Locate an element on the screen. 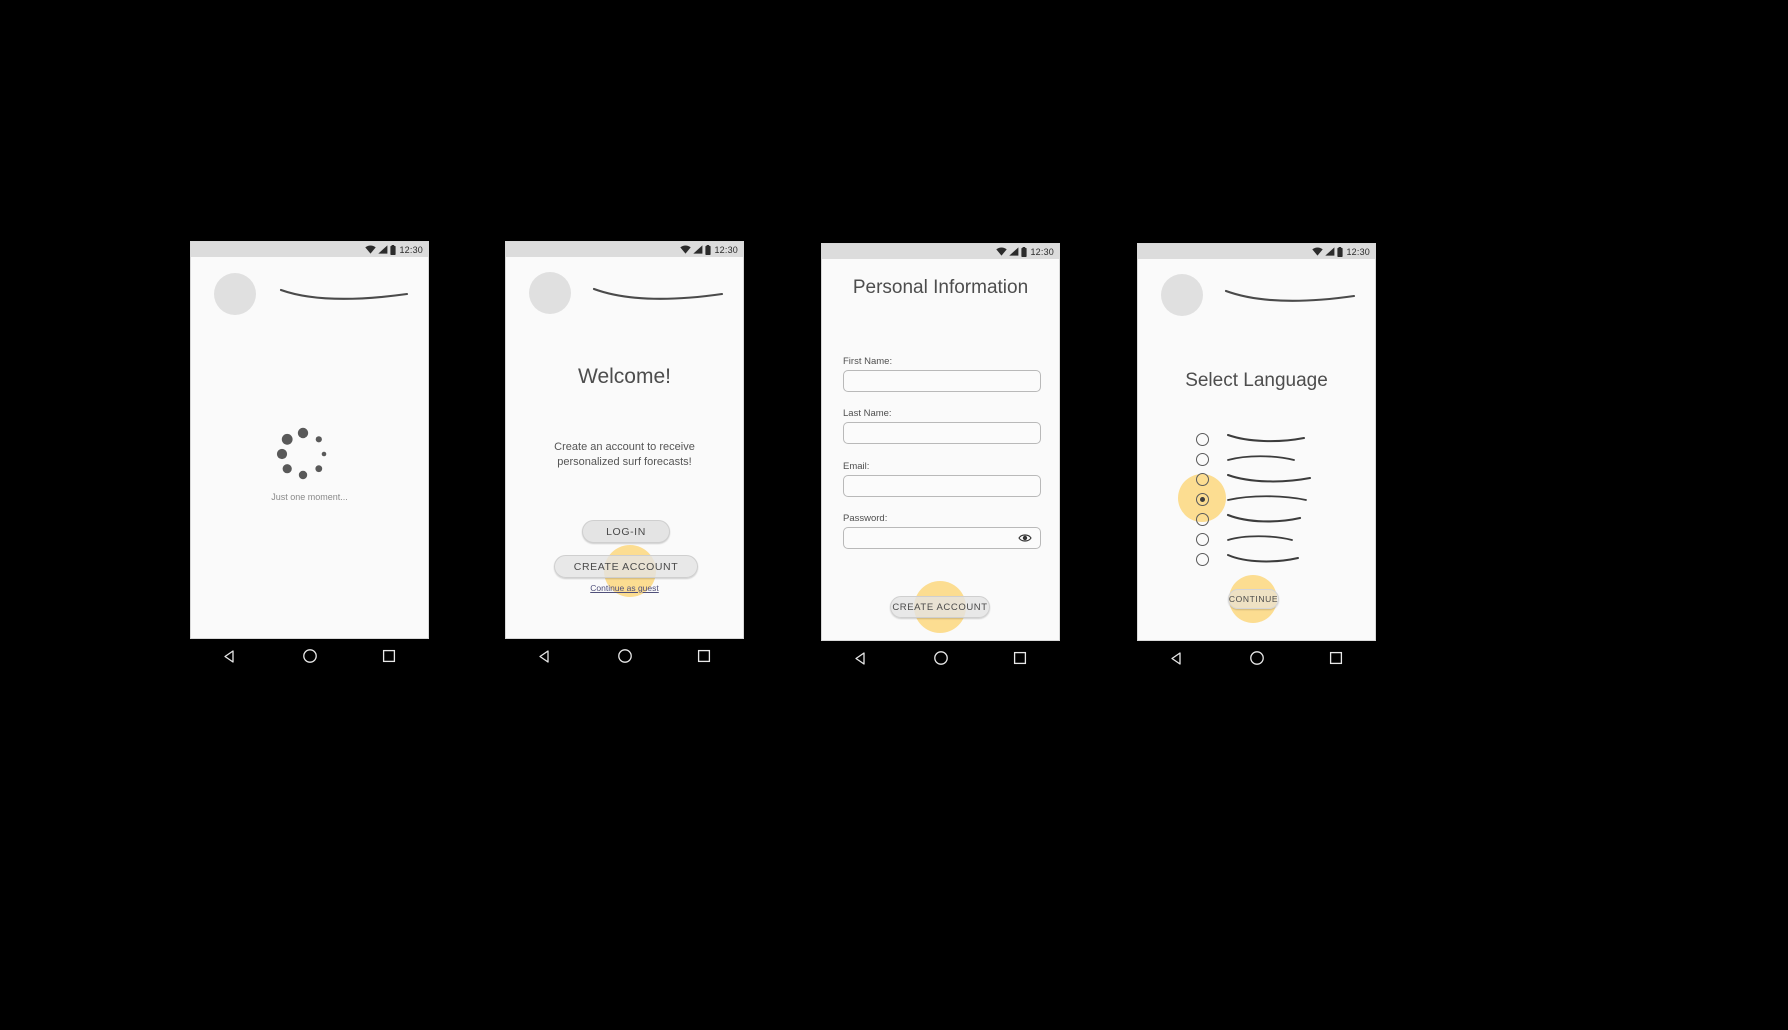  welcome-body-line-2: personalized surf forecasts! is located at coordinates (624, 461).